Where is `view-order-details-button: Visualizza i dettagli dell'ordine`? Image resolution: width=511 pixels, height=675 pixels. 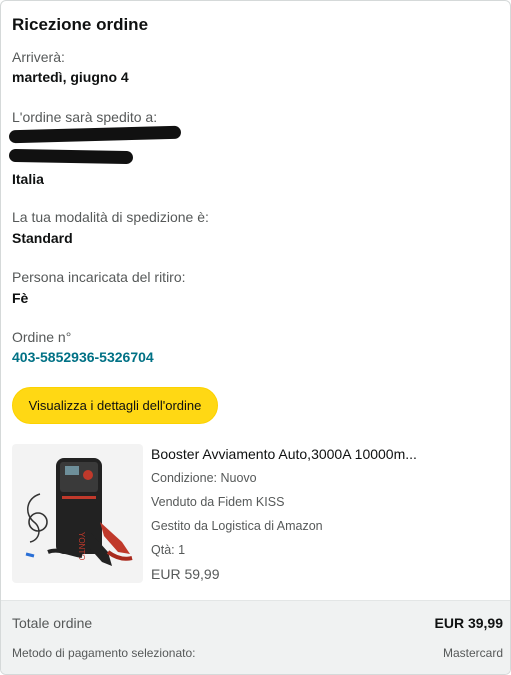 view-order-details-button: Visualizza i dettagli dell'ordine is located at coordinates (115, 405).